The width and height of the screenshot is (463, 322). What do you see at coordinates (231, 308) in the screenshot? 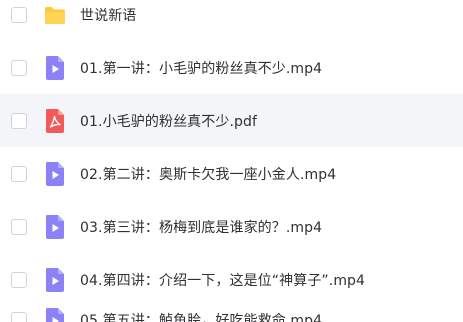
I see `list-item-video: 05.第五讲：鲈鱼脍，好吃能救命.mp4` at bounding box center [231, 308].